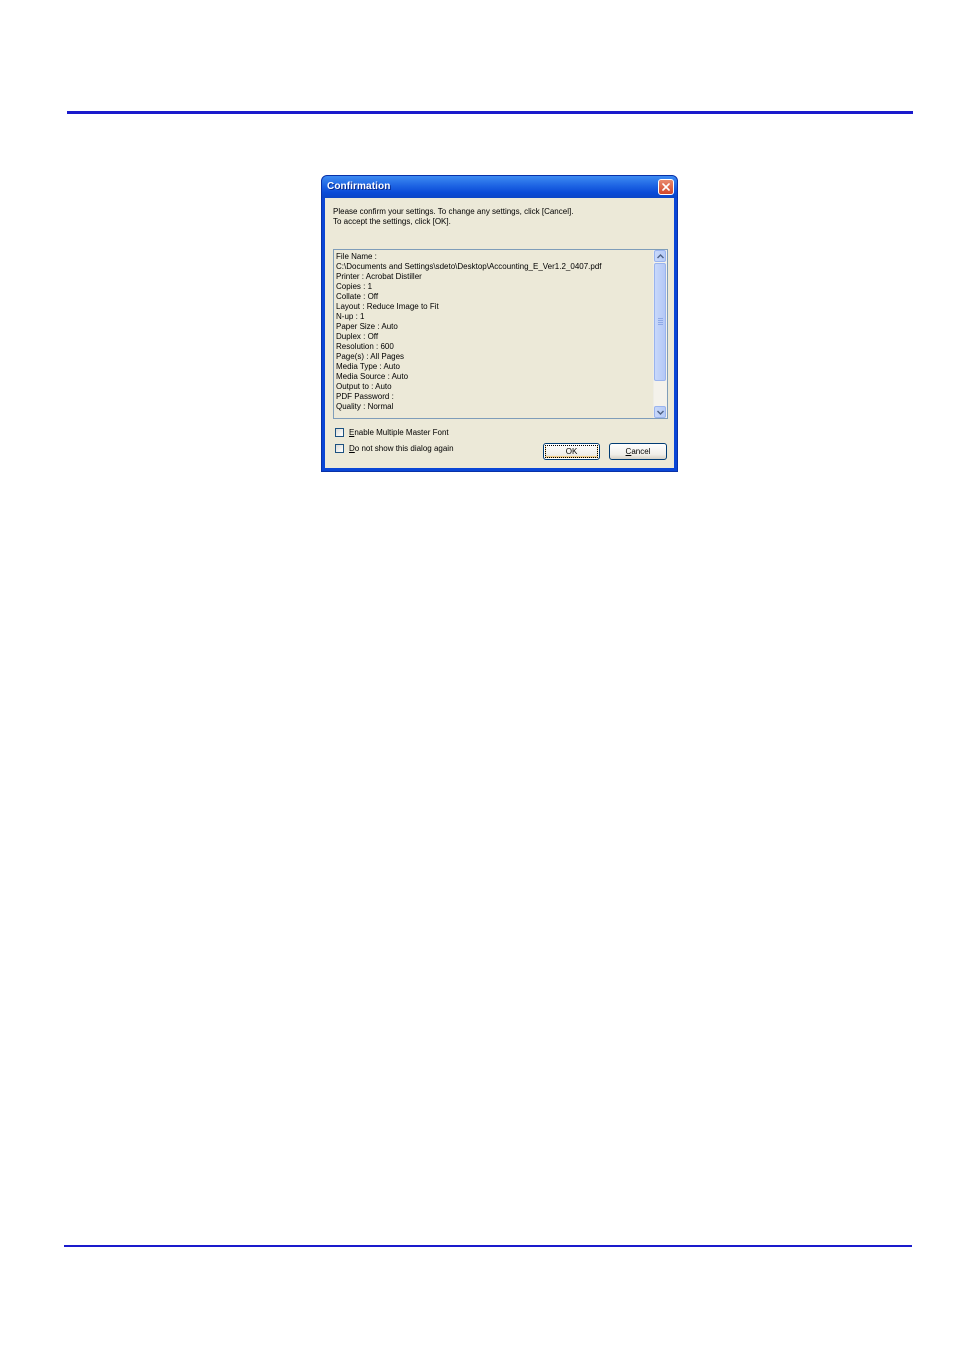 The width and height of the screenshot is (954, 1351). I want to click on settings-line: Quality : Normal, so click(365, 406).